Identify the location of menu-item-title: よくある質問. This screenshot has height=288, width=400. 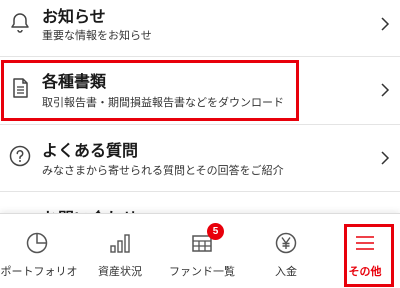
(90, 151).